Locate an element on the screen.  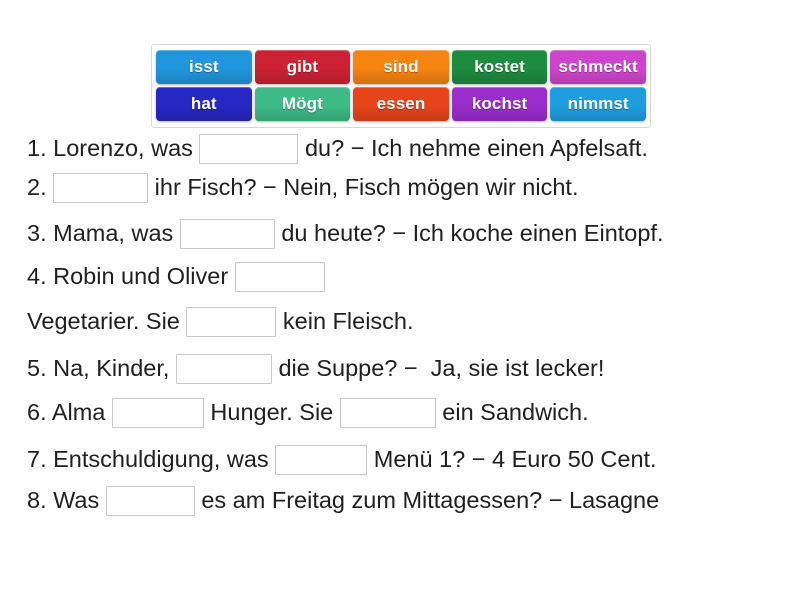
word-tile-nimmst: nimmst is located at coordinates (598, 104).